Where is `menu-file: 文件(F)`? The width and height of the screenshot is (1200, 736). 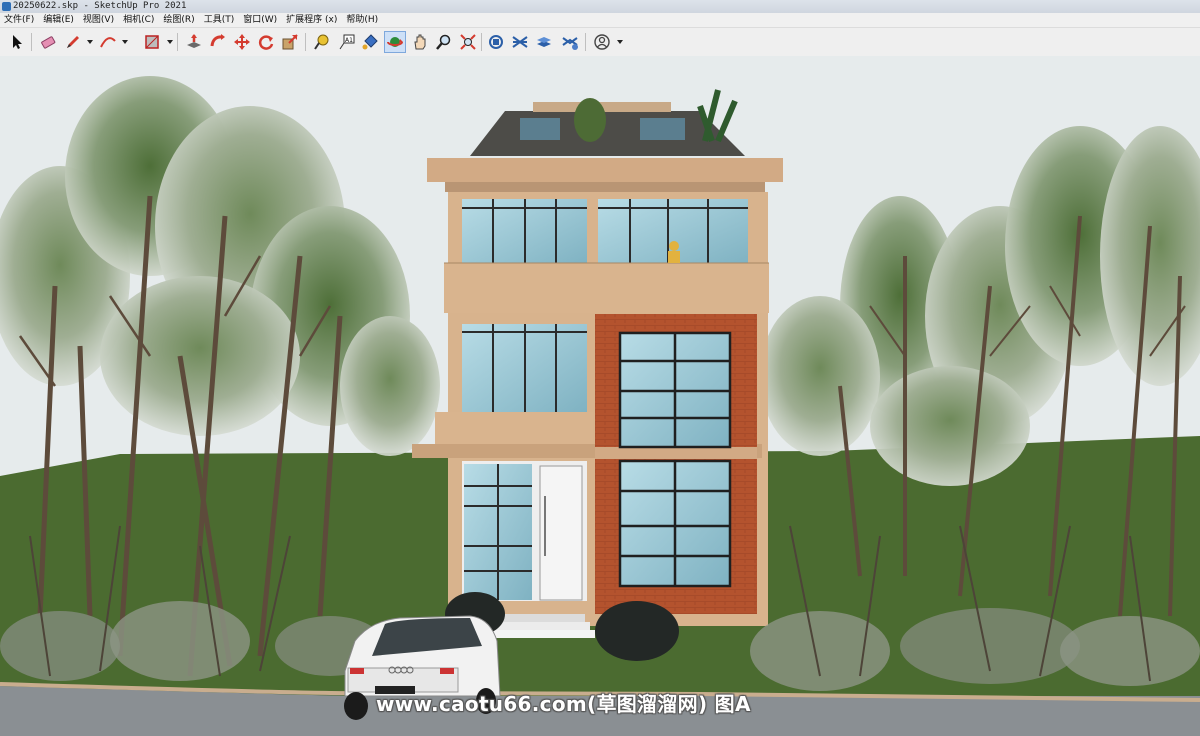 menu-file: 文件(F) is located at coordinates (19, 20).